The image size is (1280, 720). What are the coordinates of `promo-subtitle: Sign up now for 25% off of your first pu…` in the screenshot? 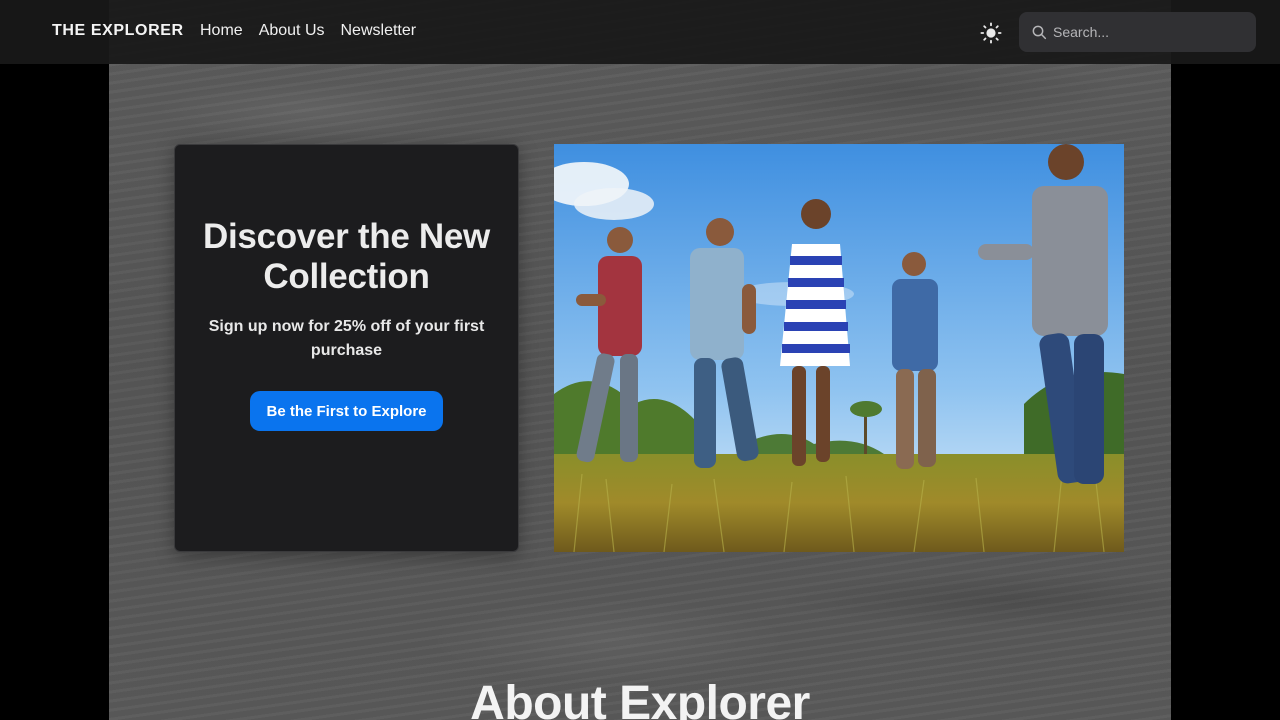 It's located at (346, 338).